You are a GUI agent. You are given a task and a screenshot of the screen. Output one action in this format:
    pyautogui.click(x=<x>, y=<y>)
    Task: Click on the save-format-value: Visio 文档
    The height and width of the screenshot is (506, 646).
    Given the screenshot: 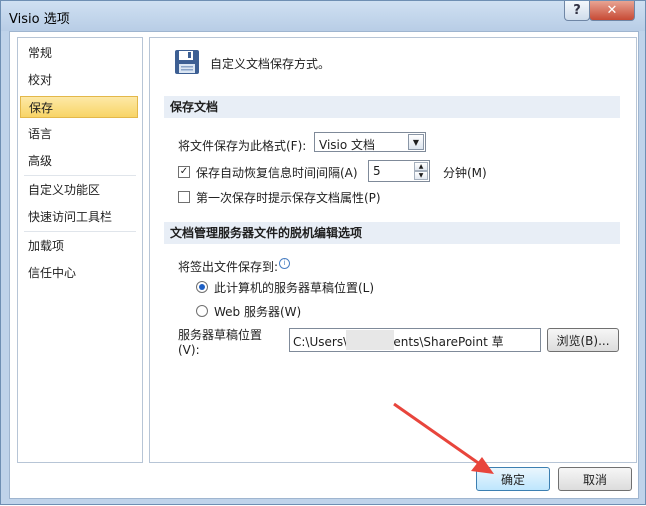 What is the action you would take?
    pyautogui.click(x=347, y=145)
    